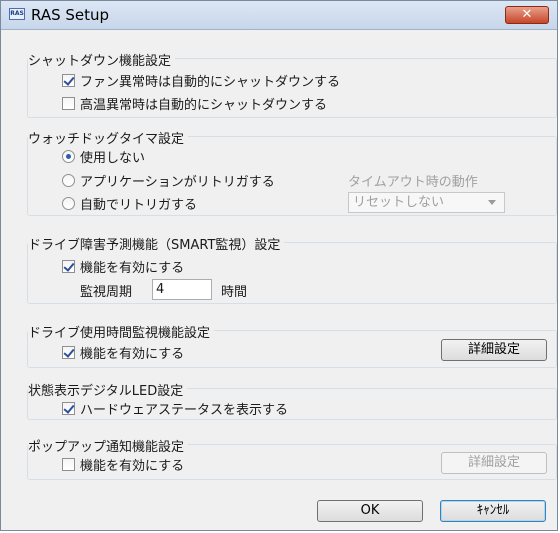 This screenshot has height=533, width=560. Describe the element at coordinates (177, 182) in the screenshot. I see `watchdog-option-app-label: アプリケーションがリトリガする` at that location.